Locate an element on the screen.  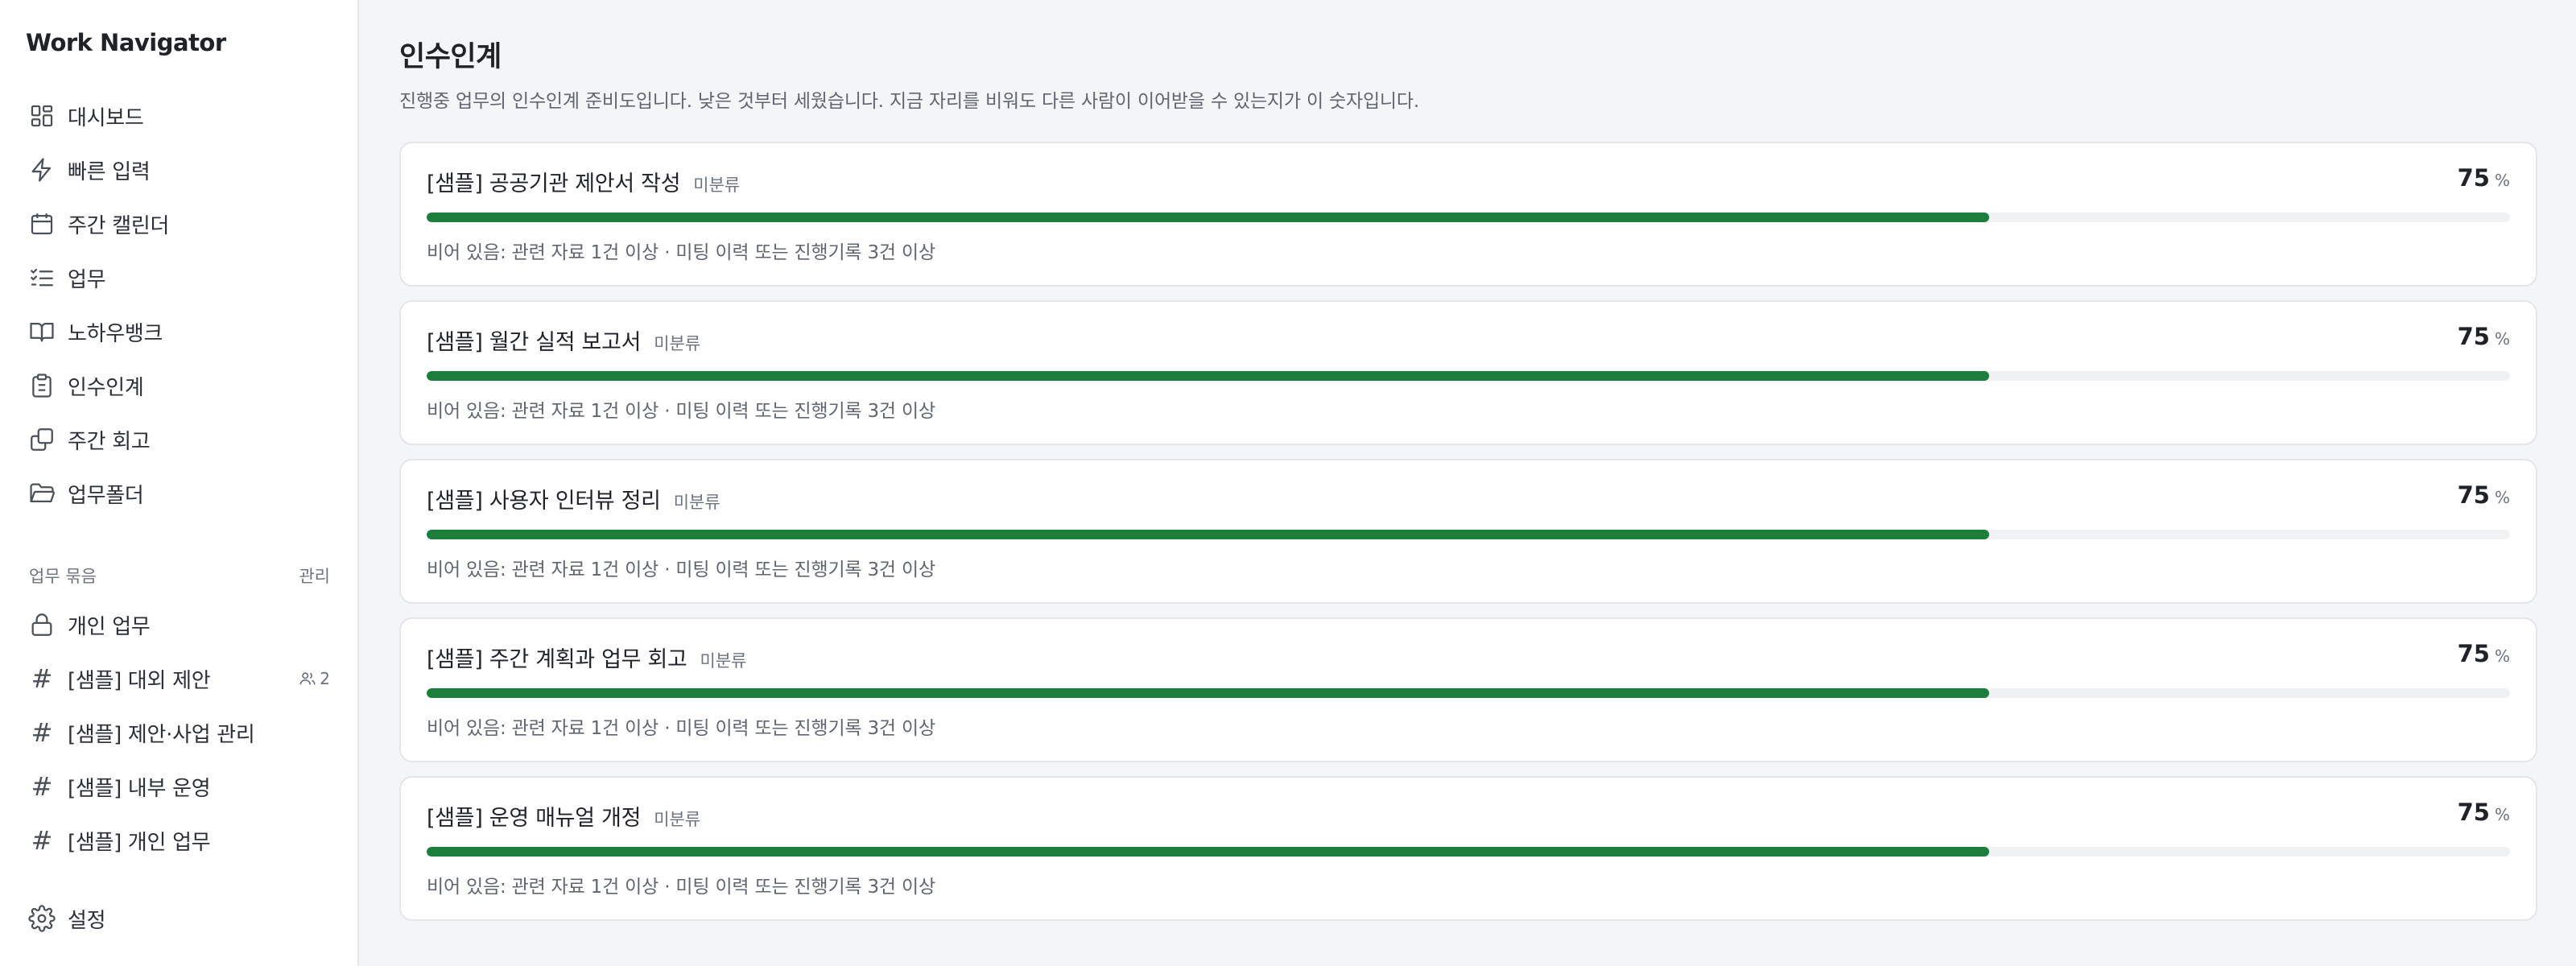
card-title-row: [샘플] 사용자 인터뷰 정리 미분류 is located at coordinates (573, 498).